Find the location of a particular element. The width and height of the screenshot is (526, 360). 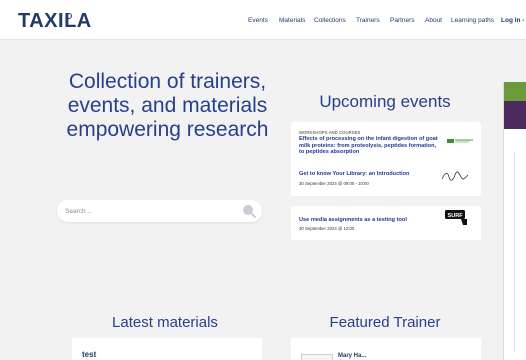

nav-events: Events is located at coordinates (258, 20).